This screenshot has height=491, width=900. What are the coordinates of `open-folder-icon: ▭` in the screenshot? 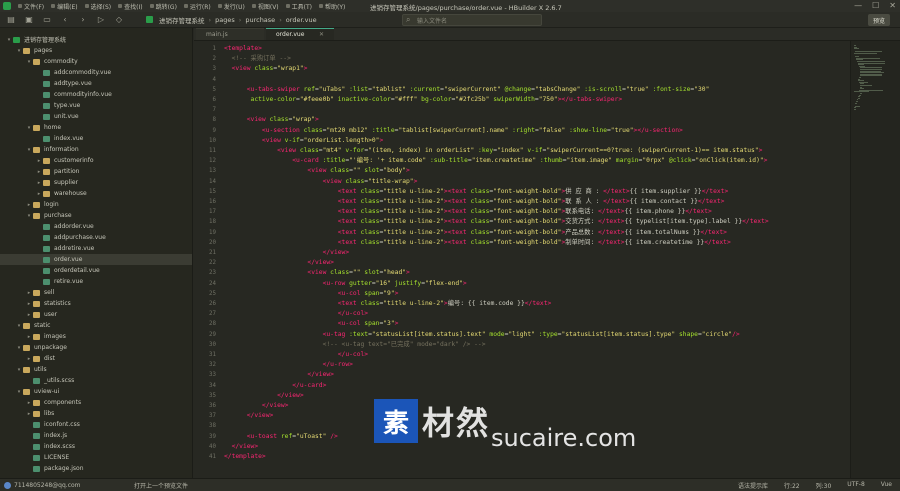 It's located at (47, 20).